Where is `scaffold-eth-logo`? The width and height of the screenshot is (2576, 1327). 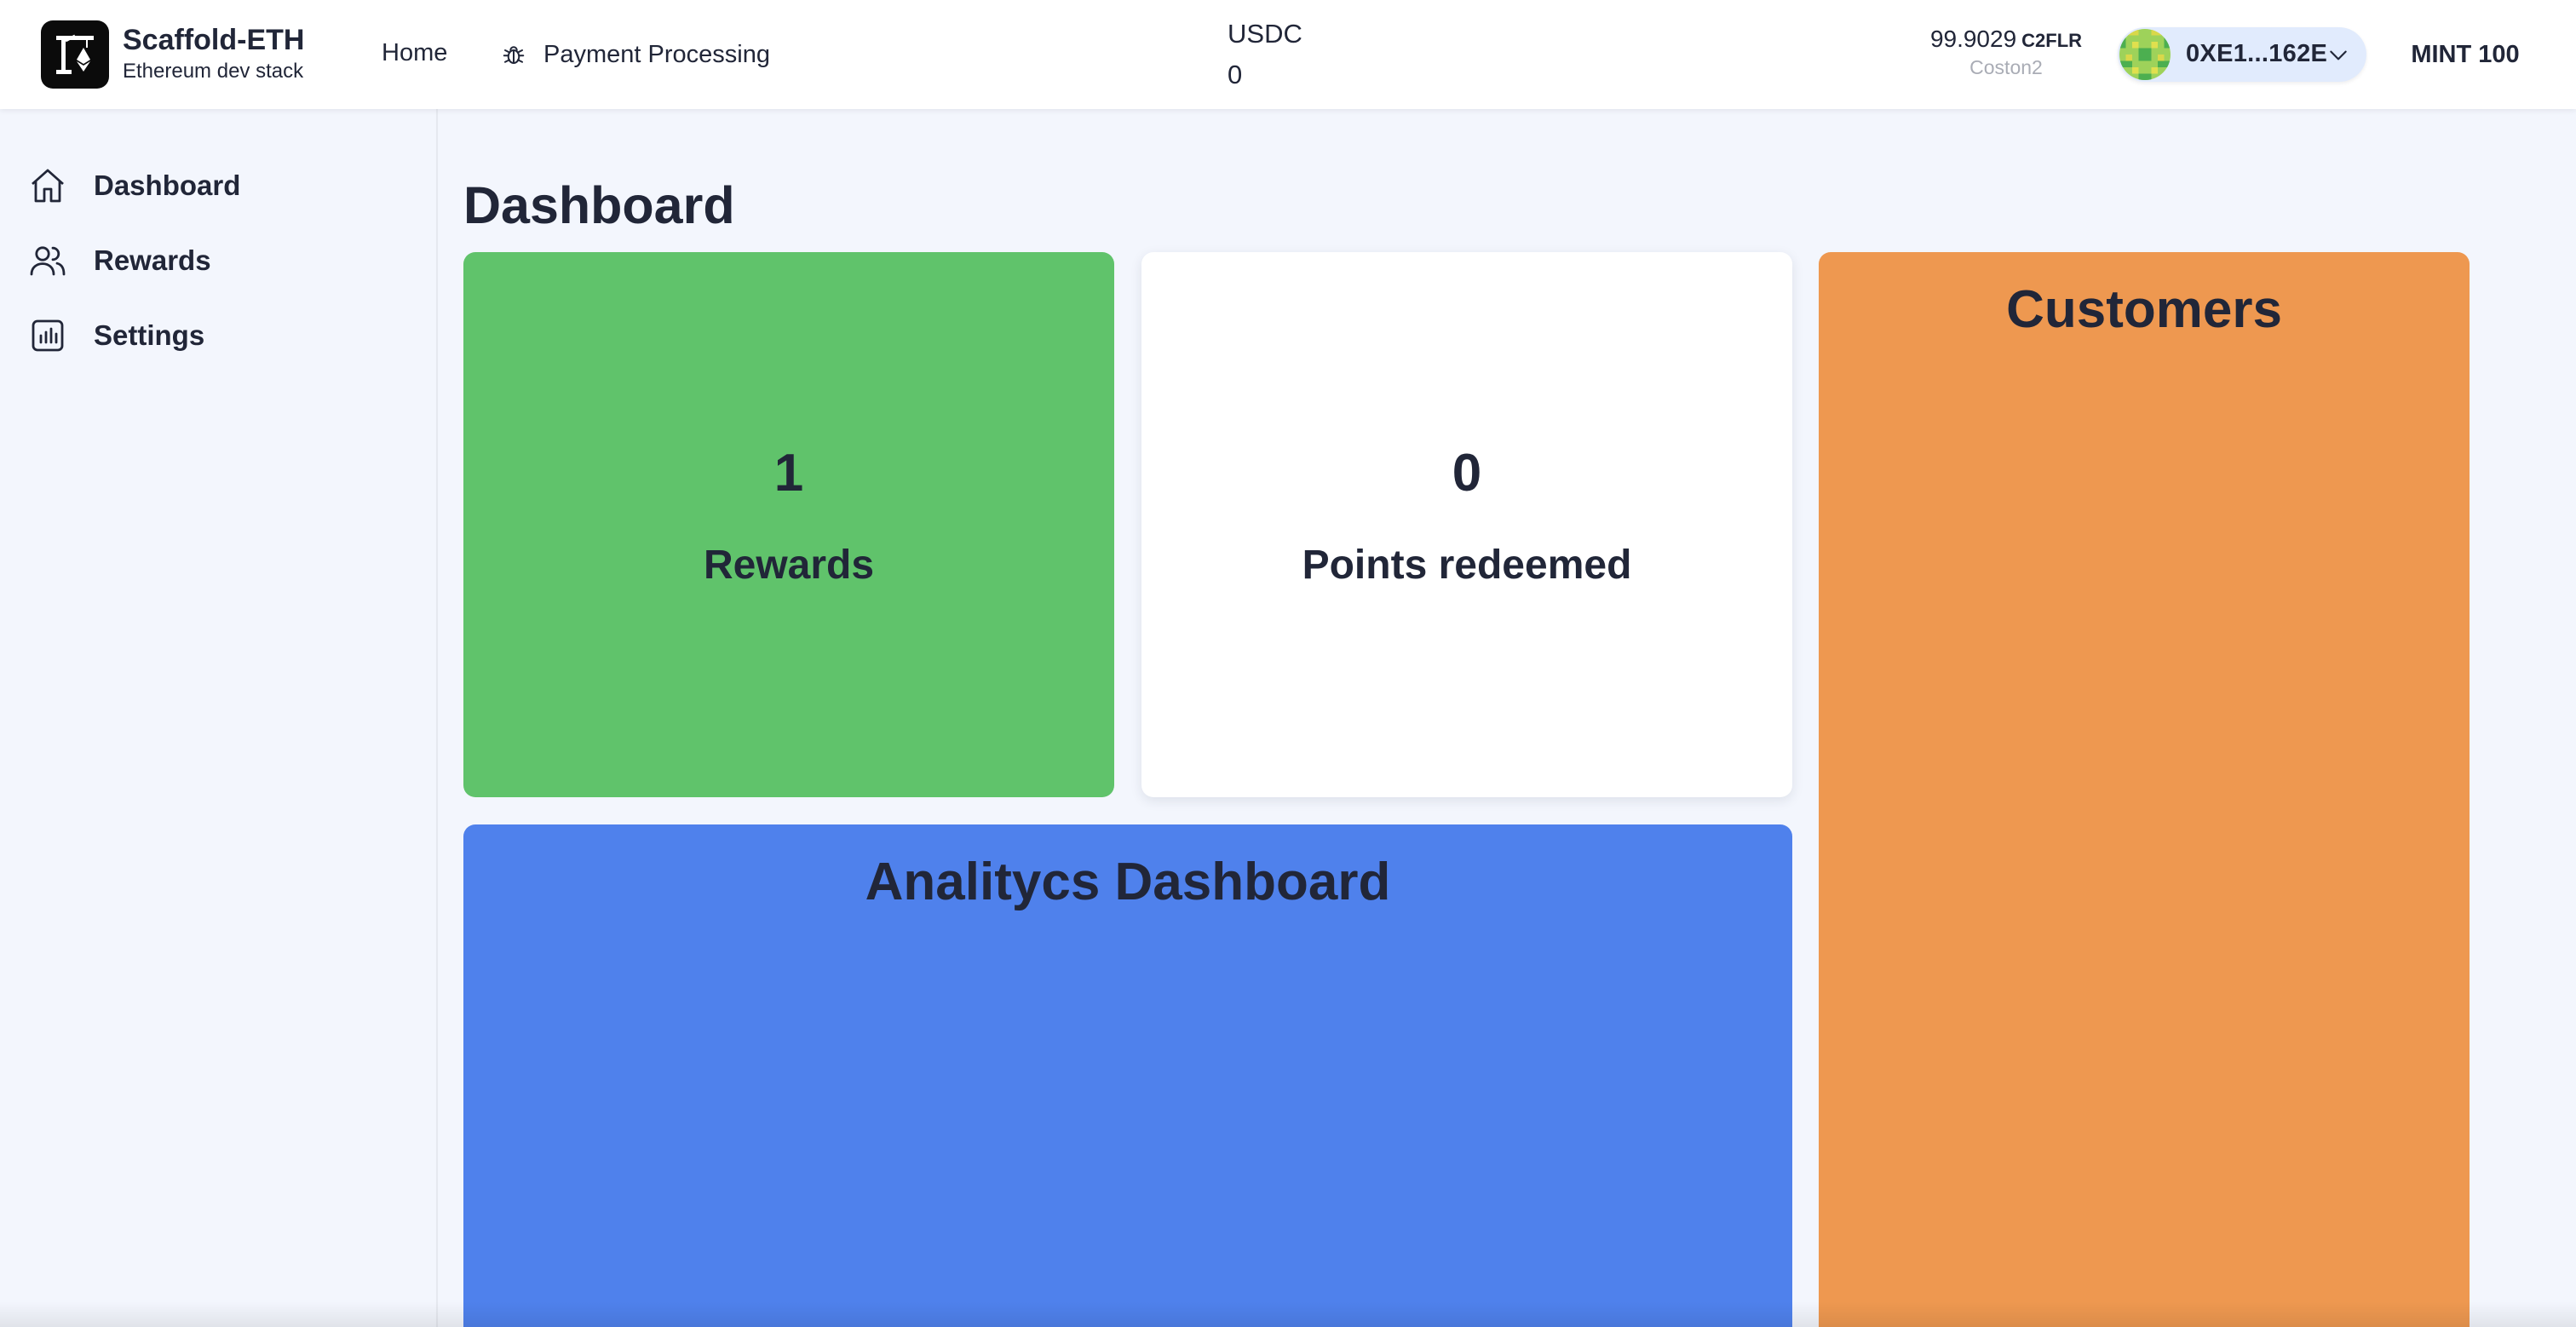 scaffold-eth-logo is located at coordinates (75, 54).